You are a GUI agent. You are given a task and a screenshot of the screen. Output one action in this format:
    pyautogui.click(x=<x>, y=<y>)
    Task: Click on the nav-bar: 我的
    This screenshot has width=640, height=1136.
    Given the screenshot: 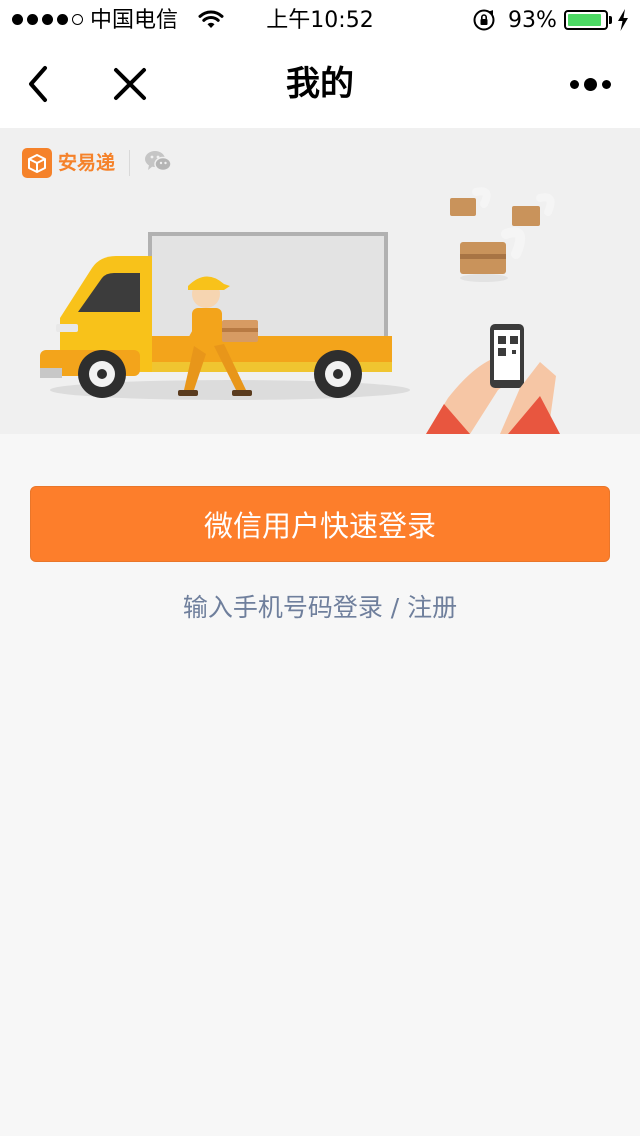 What is the action you would take?
    pyautogui.click(x=320, y=84)
    